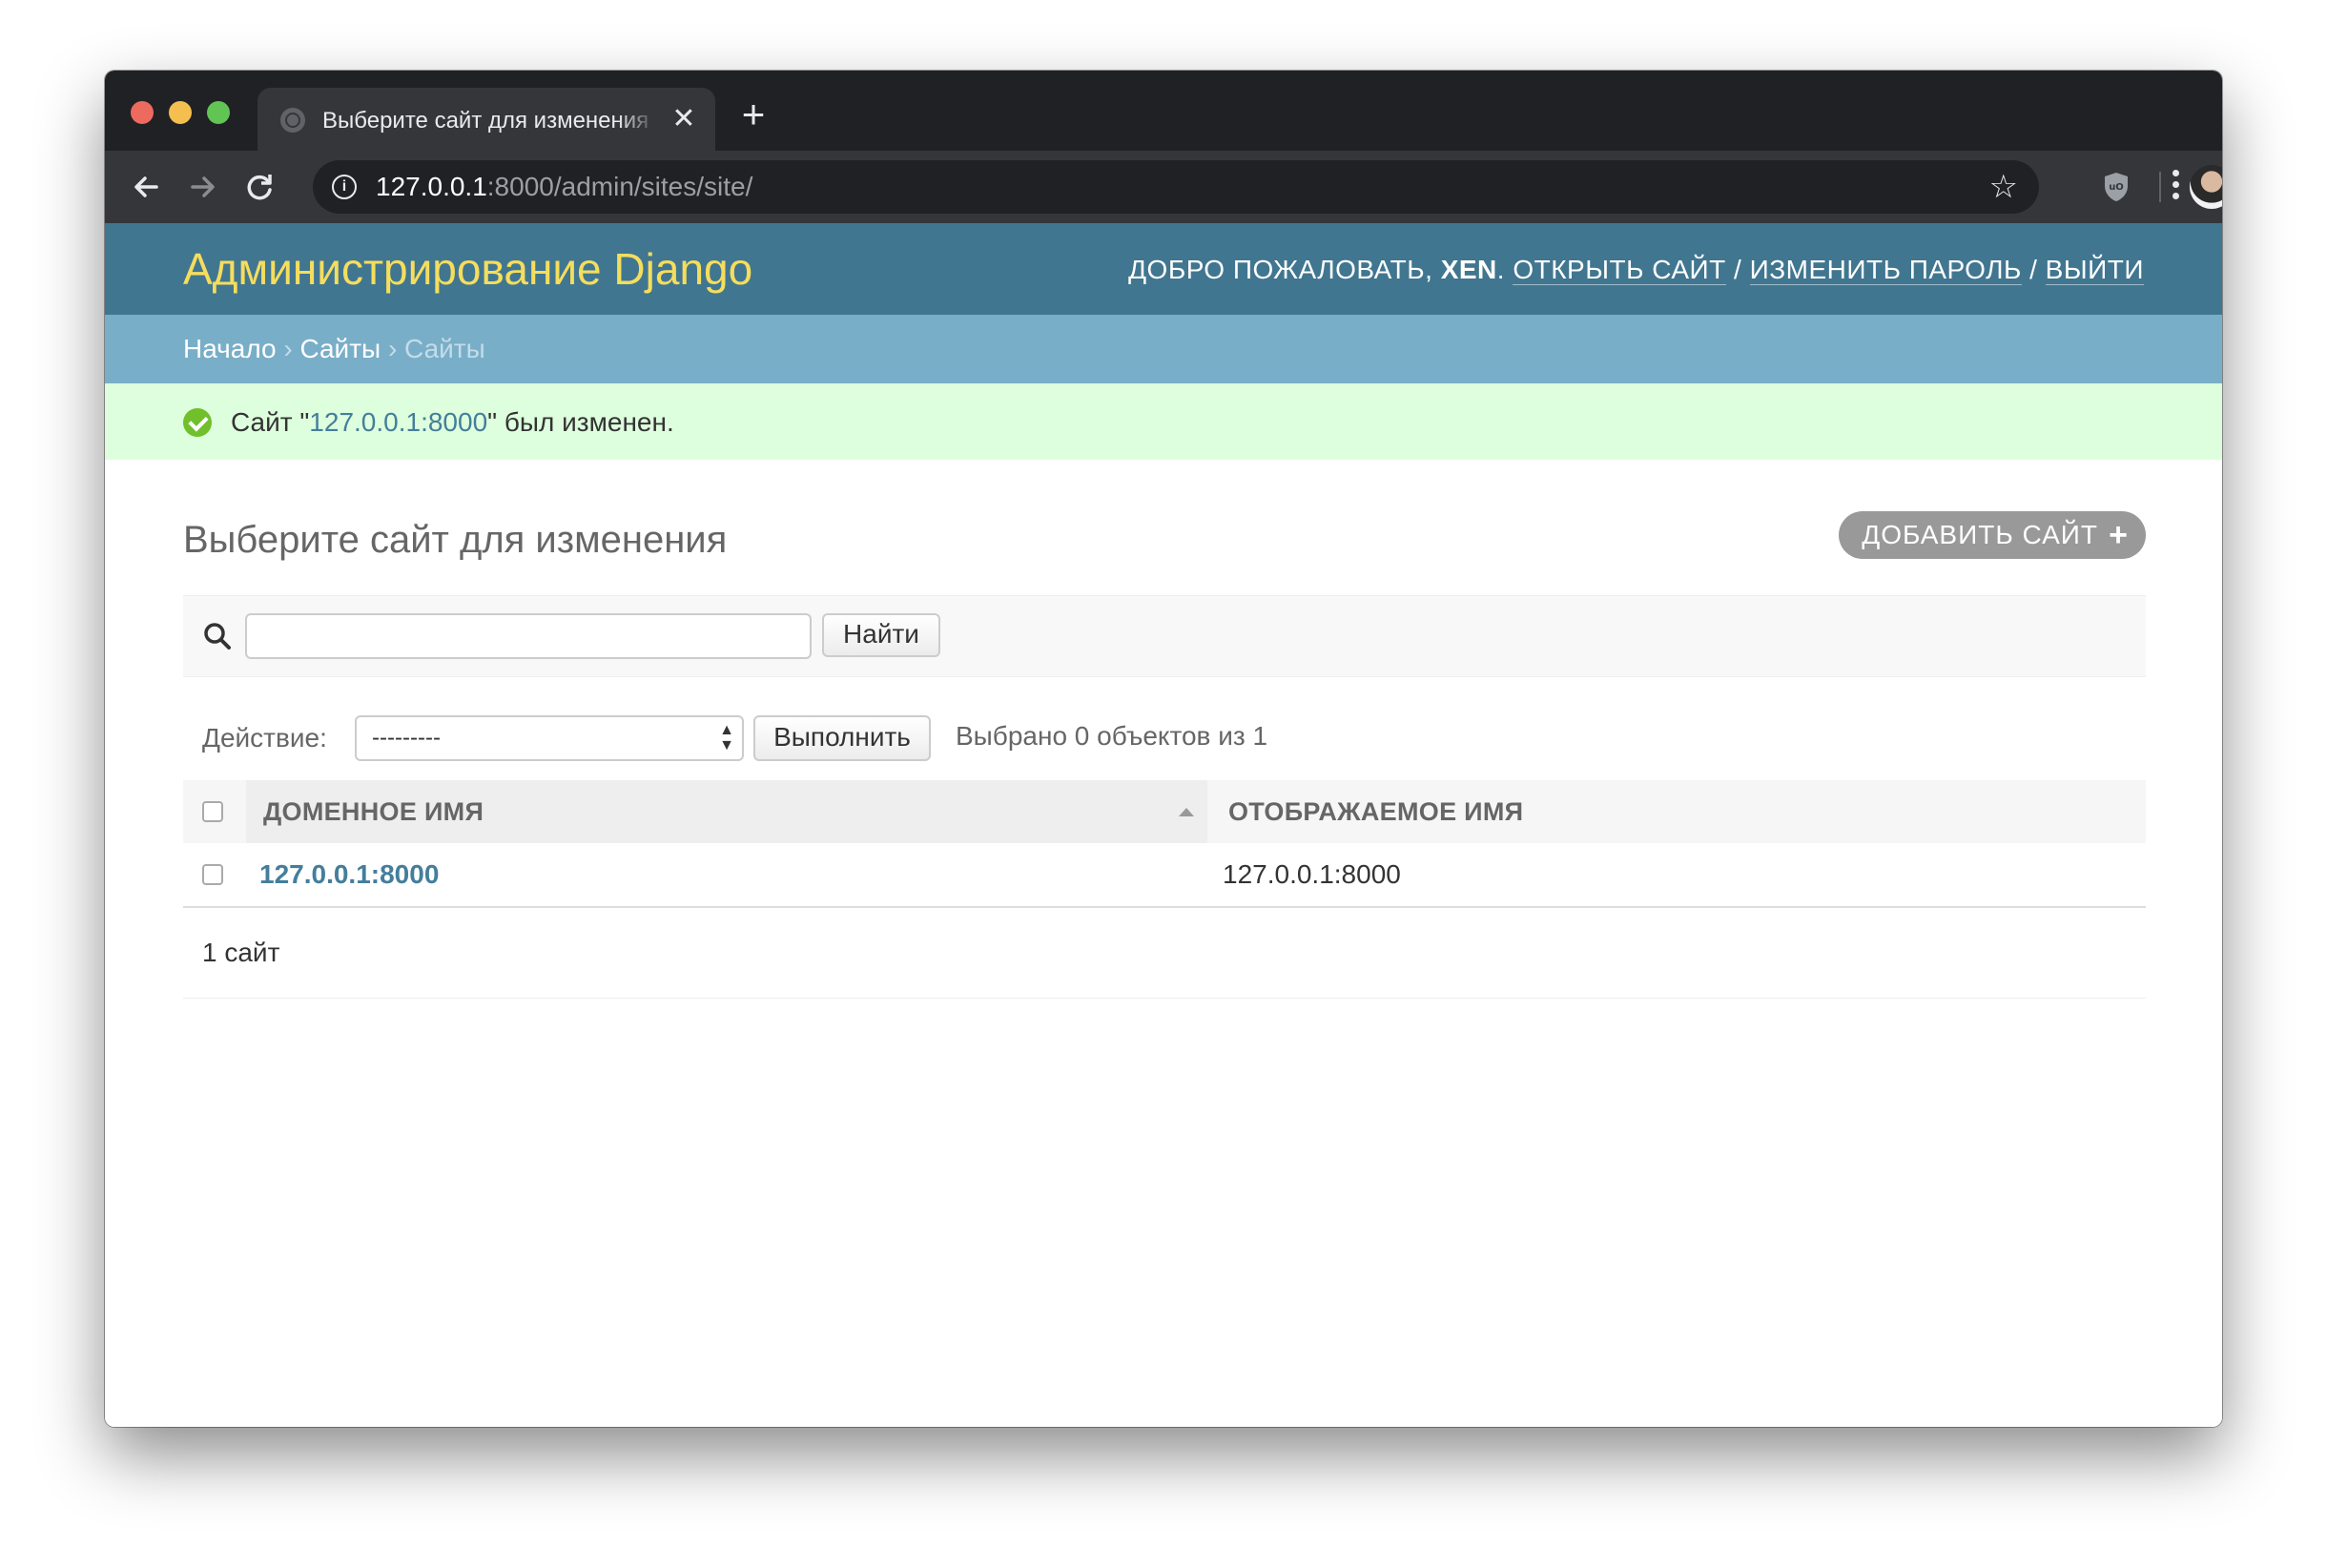 This screenshot has height=1568, width=2327. I want to click on globe-icon, so click(292, 120).